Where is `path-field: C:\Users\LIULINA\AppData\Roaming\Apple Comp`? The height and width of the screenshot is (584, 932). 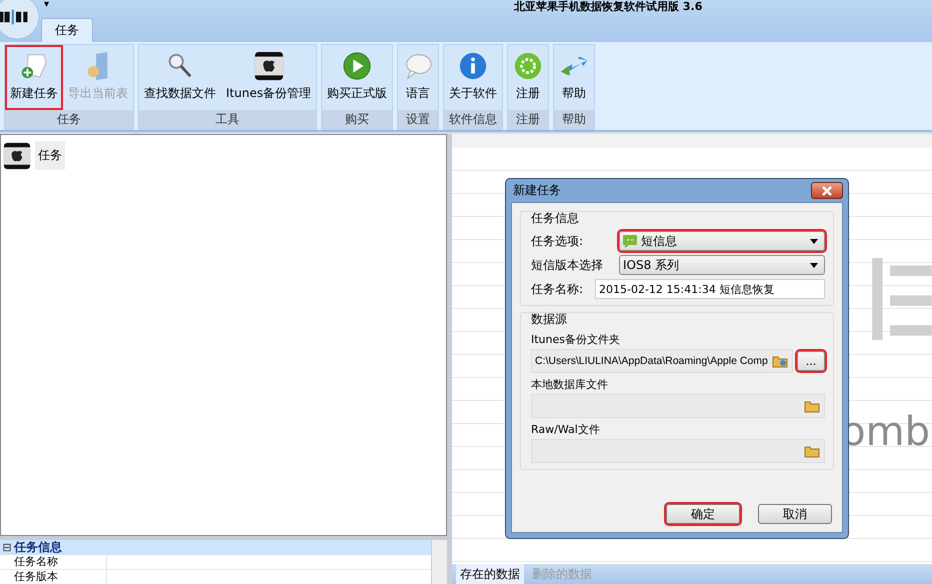
path-field: C:\Users\LIULINA\AppData\Roaming\Apple Comp is located at coordinates (662, 361).